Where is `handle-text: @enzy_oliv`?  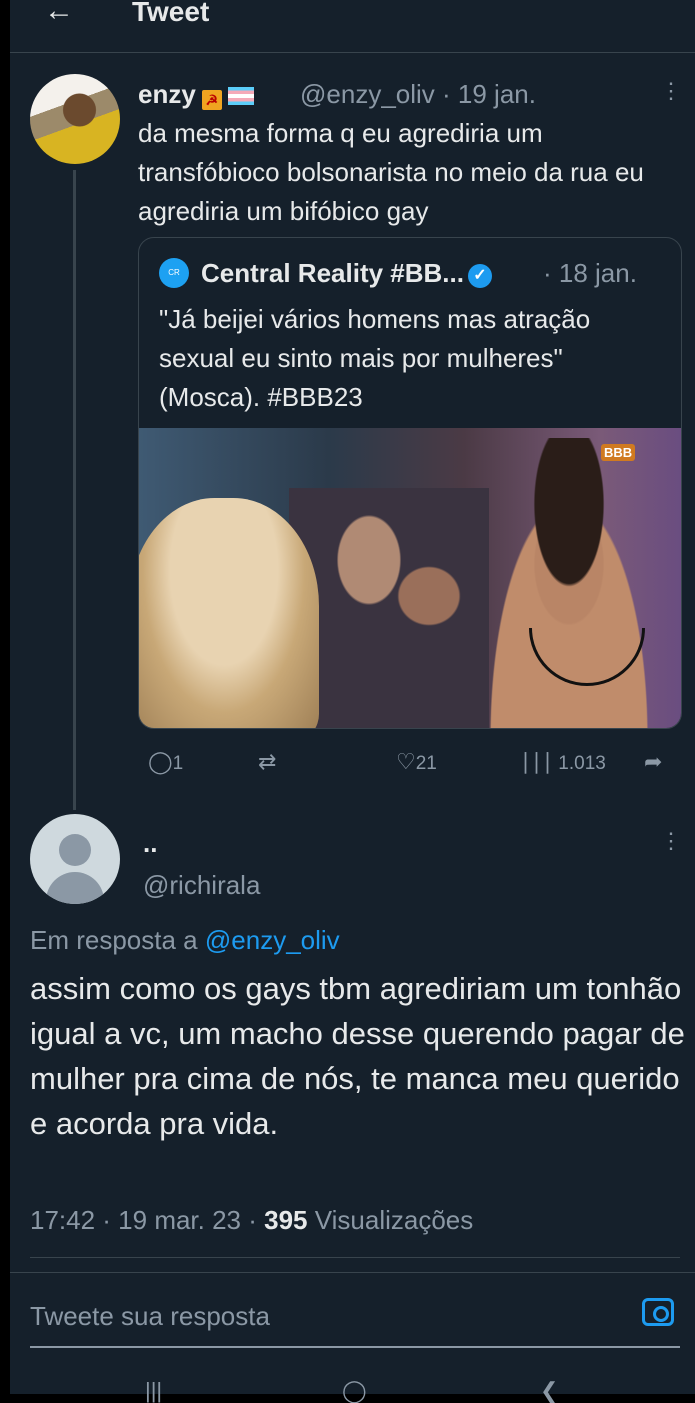 handle-text: @enzy_oliv is located at coordinates (367, 94).